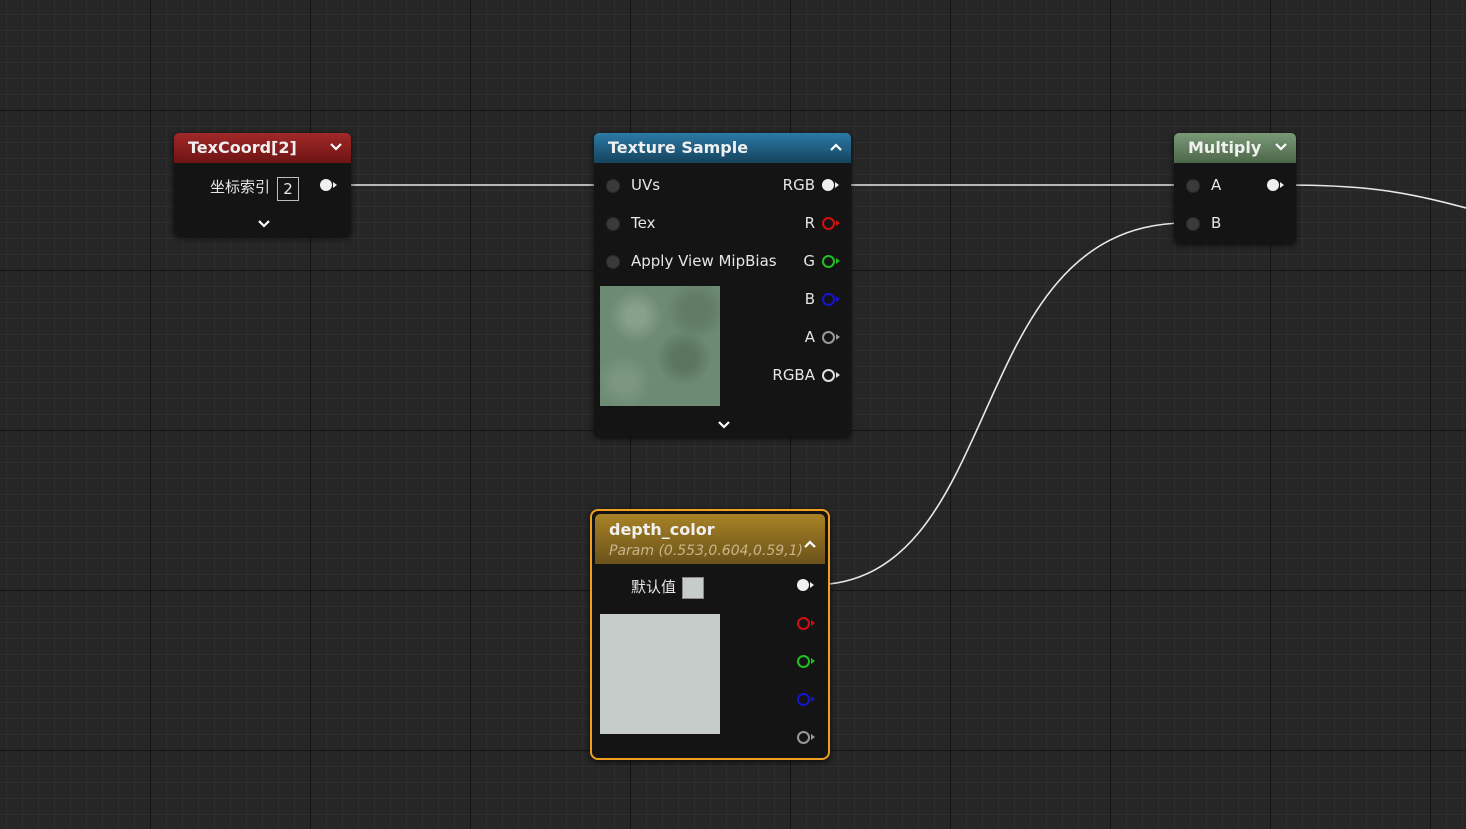 Image resolution: width=1466 pixels, height=829 pixels. Describe the element at coordinates (809, 261) in the screenshot. I see `g-output-label: G` at that location.